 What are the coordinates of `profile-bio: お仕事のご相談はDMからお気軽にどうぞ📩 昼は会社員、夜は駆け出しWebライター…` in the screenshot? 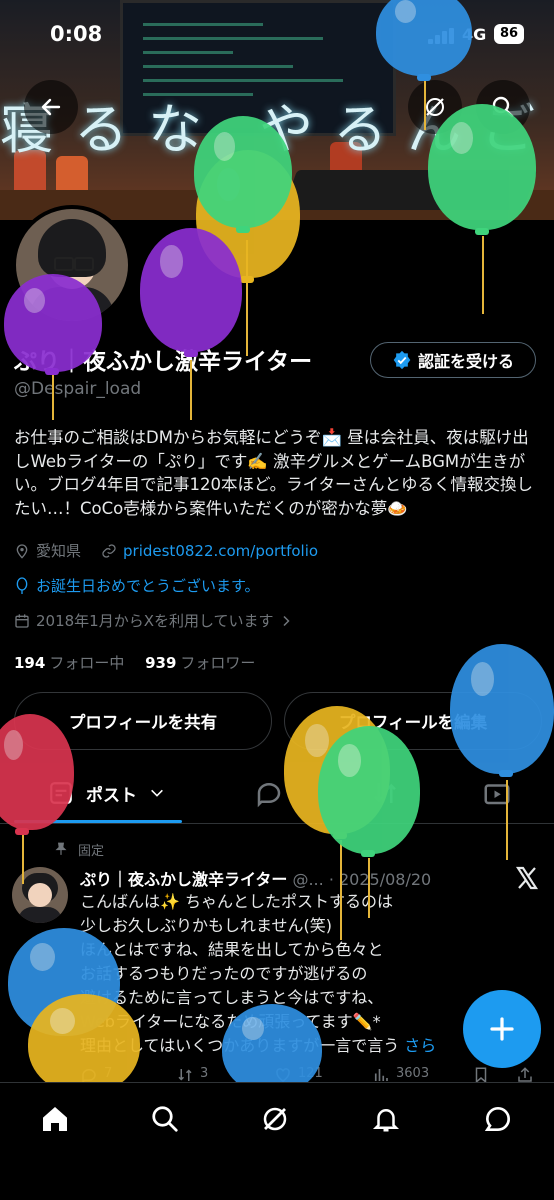 It's located at (274, 473).